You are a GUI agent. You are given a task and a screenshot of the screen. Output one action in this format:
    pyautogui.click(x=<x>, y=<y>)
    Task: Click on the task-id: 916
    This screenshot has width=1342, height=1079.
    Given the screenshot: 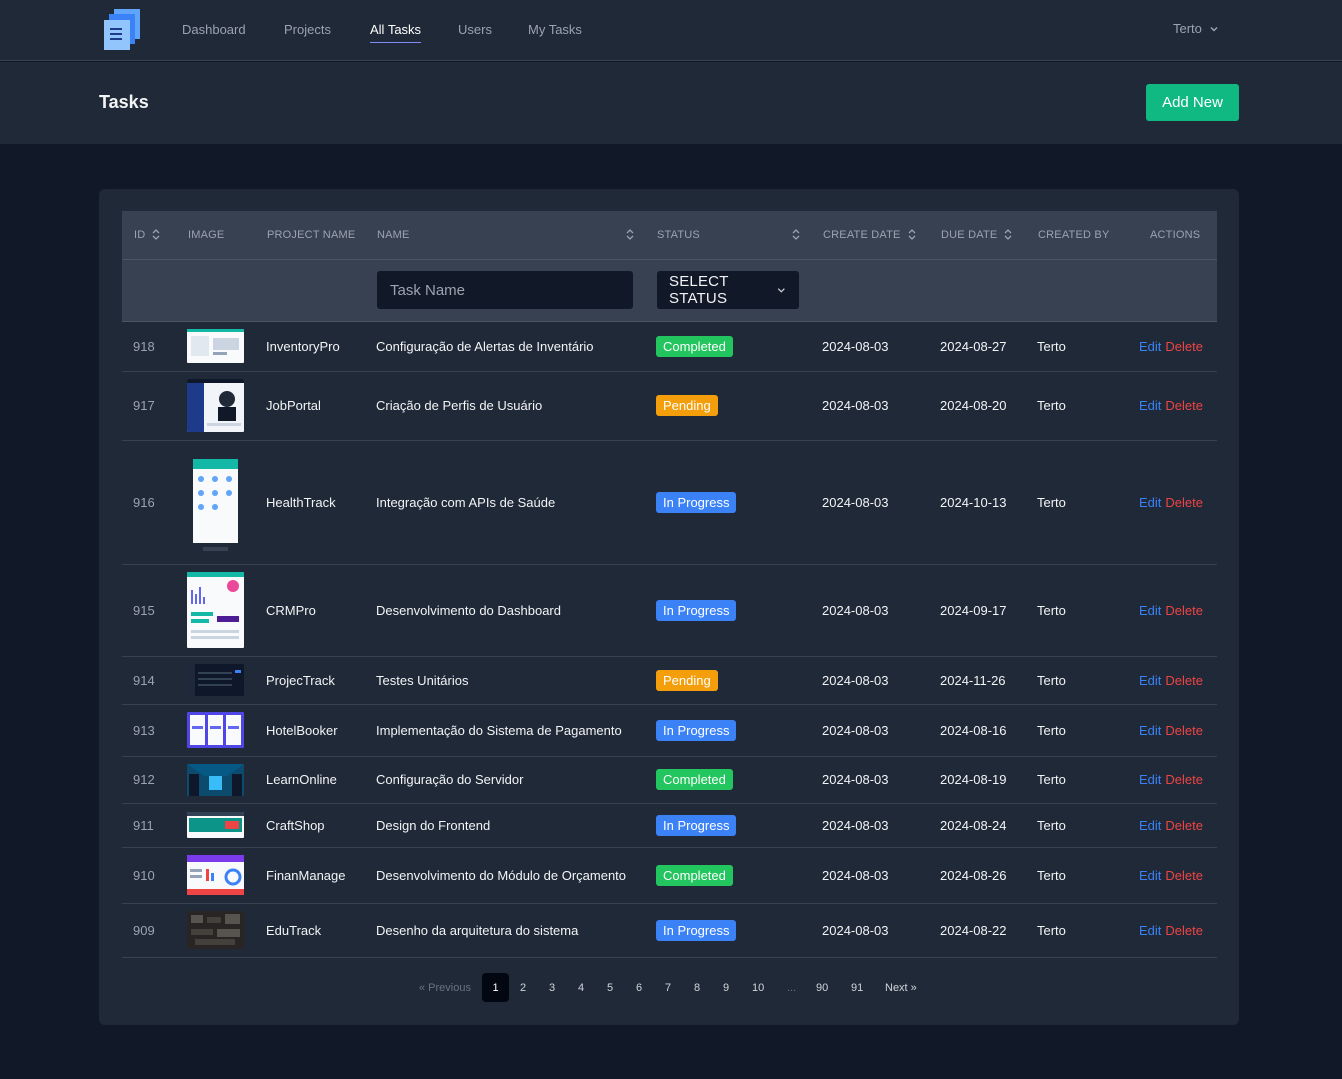 What is the action you would take?
    pyautogui.click(x=144, y=502)
    